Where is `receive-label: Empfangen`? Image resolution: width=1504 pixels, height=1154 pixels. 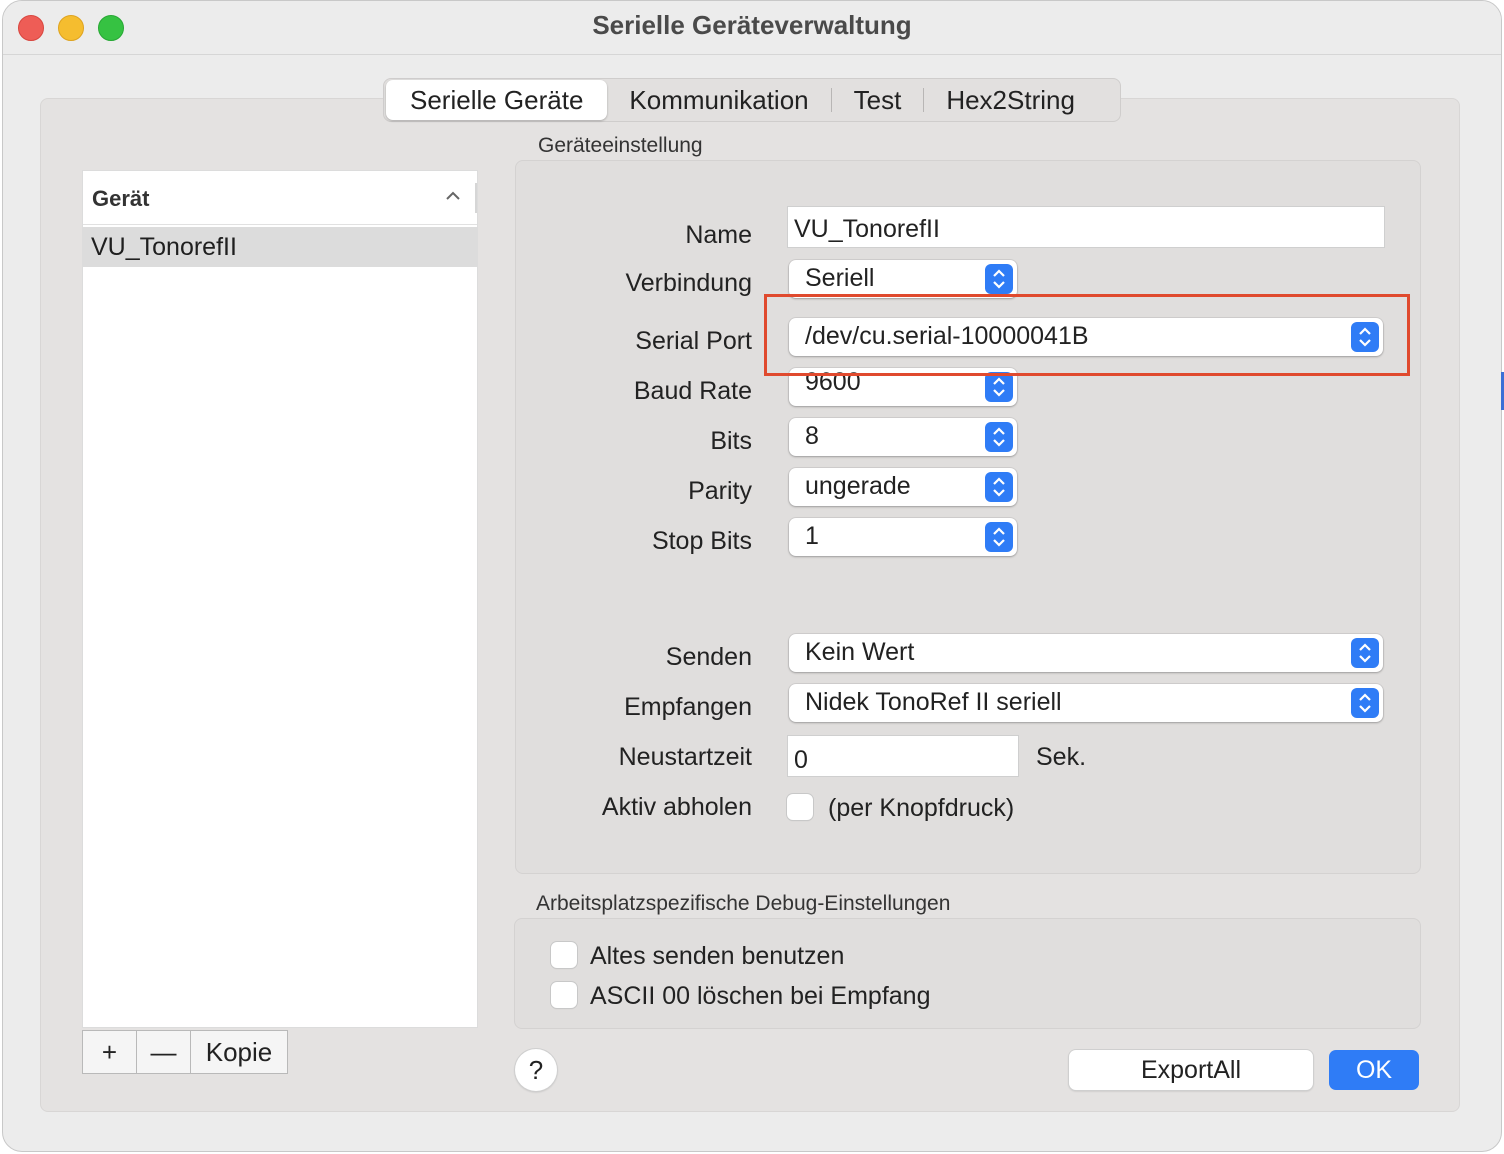
receive-label: Empfangen is located at coordinates (688, 707).